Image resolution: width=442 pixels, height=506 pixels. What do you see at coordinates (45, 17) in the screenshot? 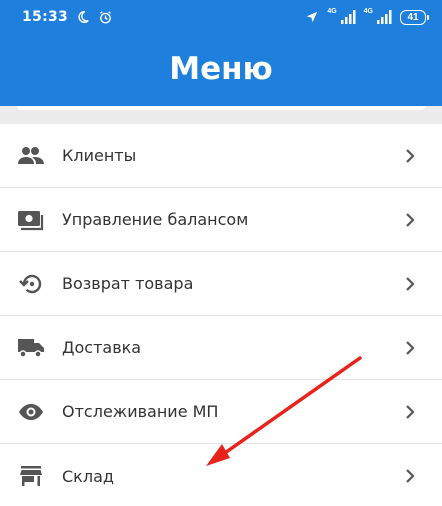
I see `status-time: 15:33` at bounding box center [45, 17].